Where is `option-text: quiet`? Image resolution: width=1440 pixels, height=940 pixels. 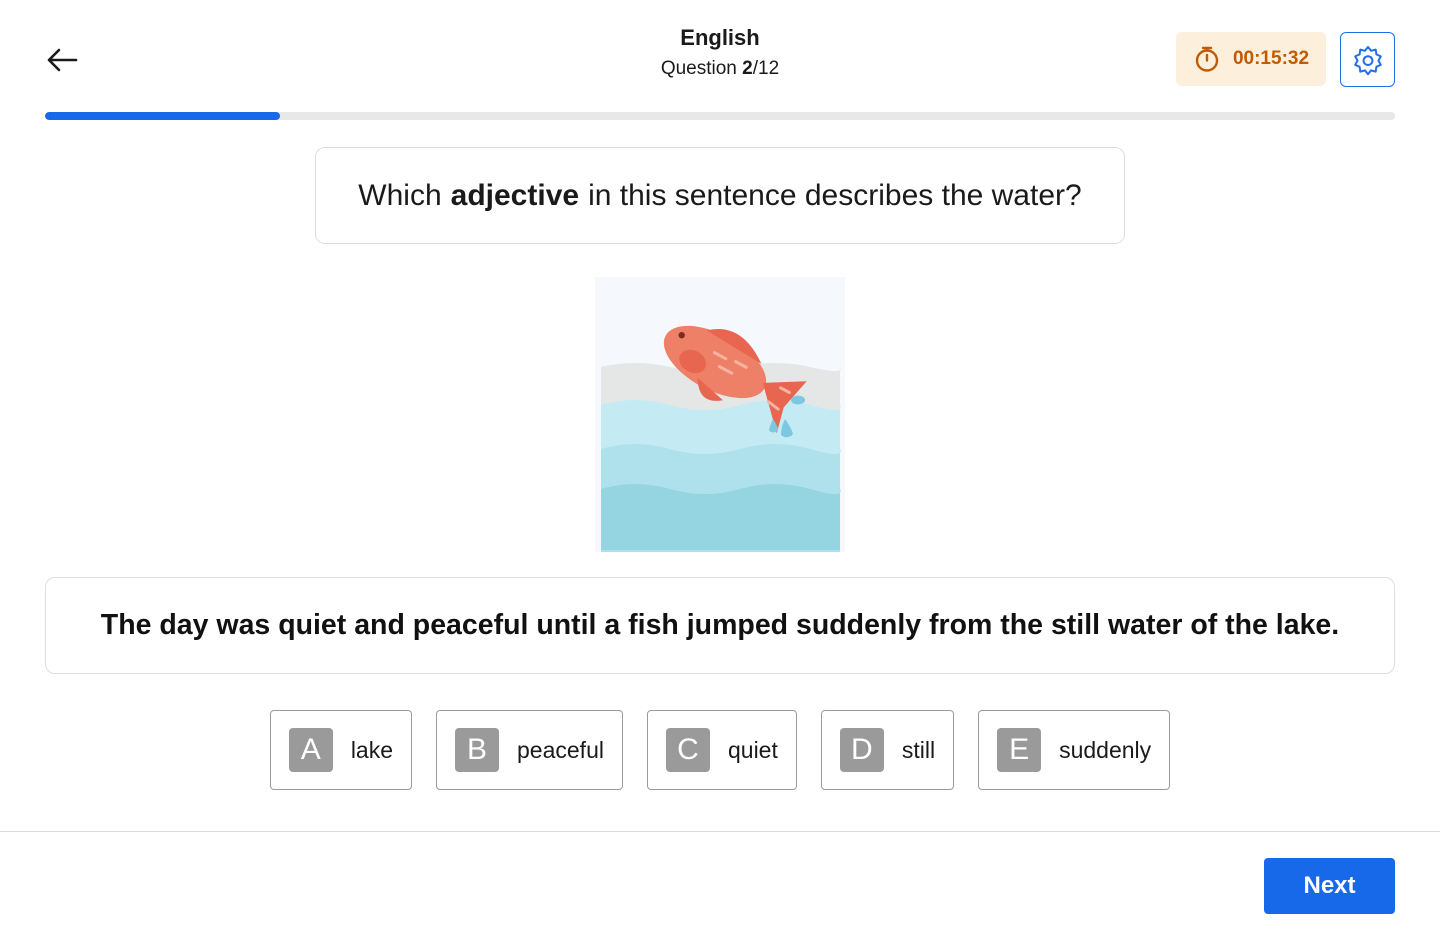 option-text: quiet is located at coordinates (752, 749).